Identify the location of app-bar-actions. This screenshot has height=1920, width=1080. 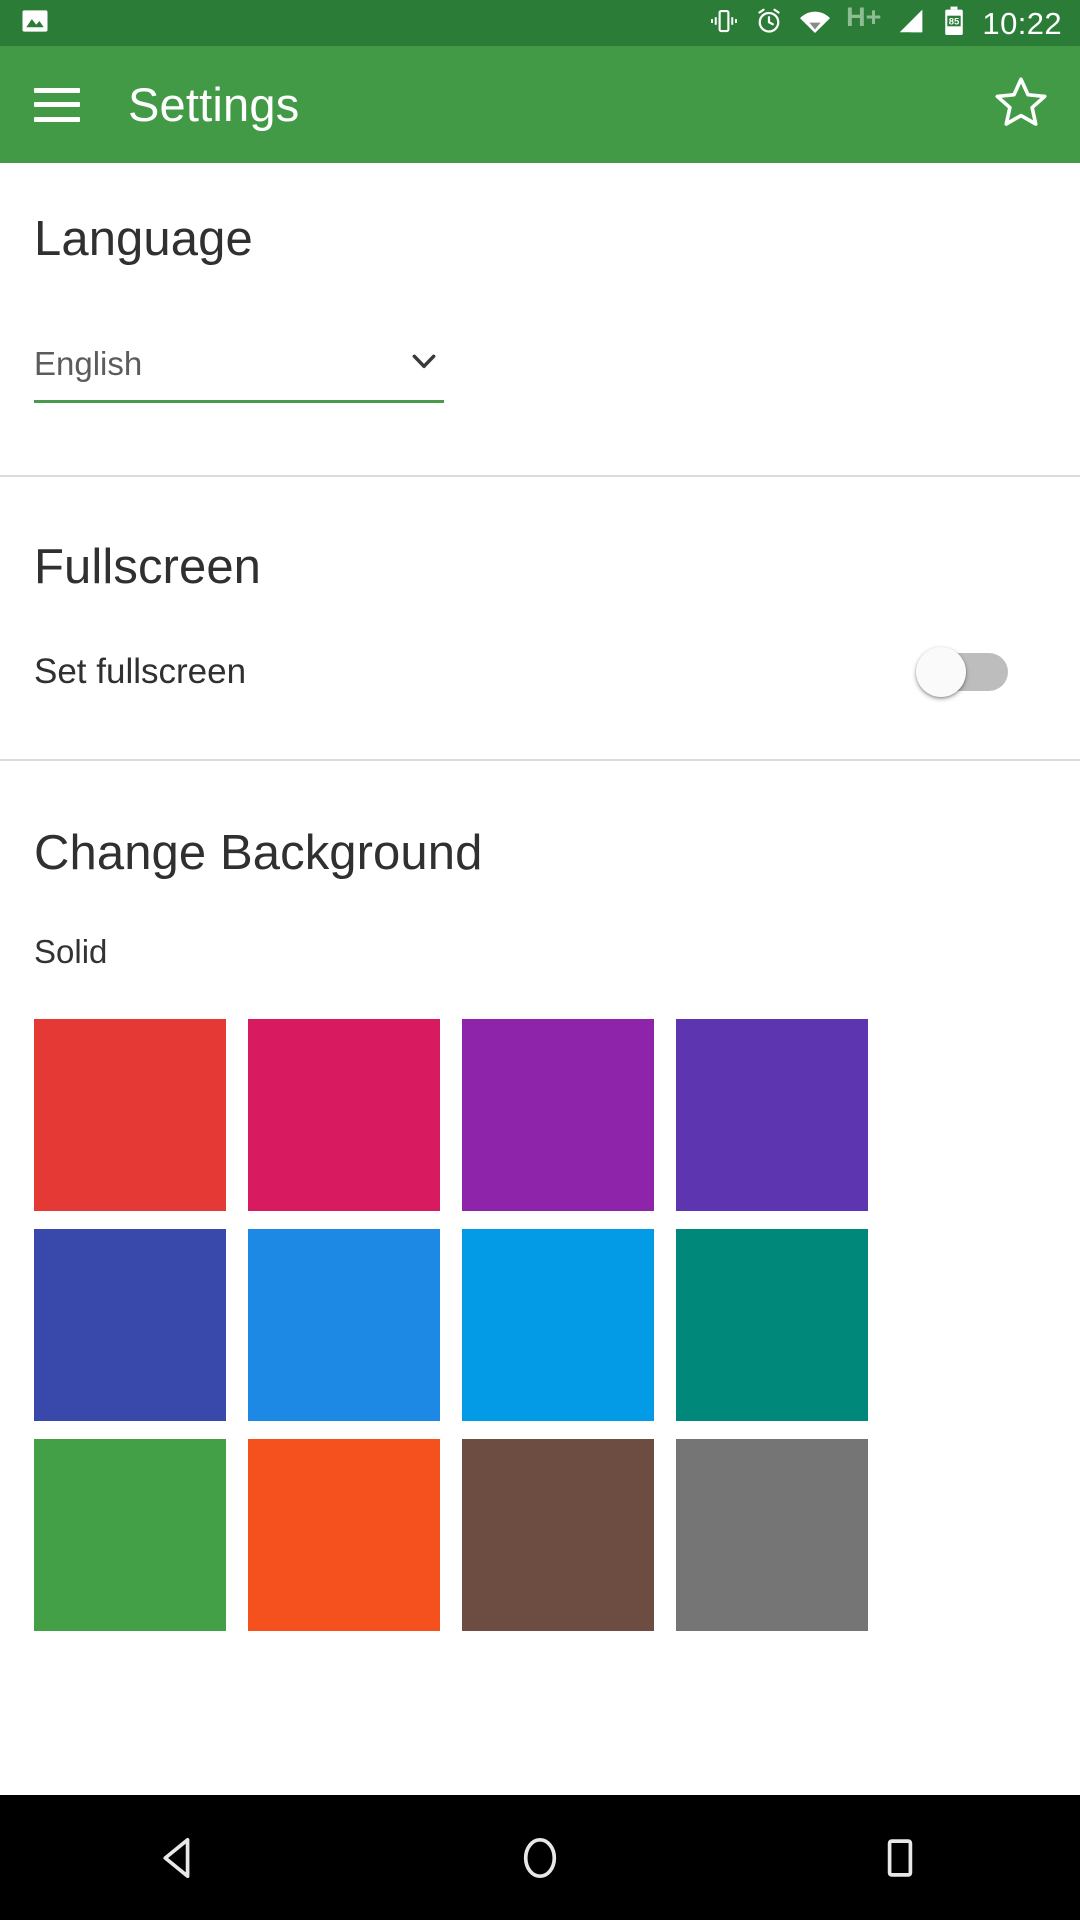
(1021, 104).